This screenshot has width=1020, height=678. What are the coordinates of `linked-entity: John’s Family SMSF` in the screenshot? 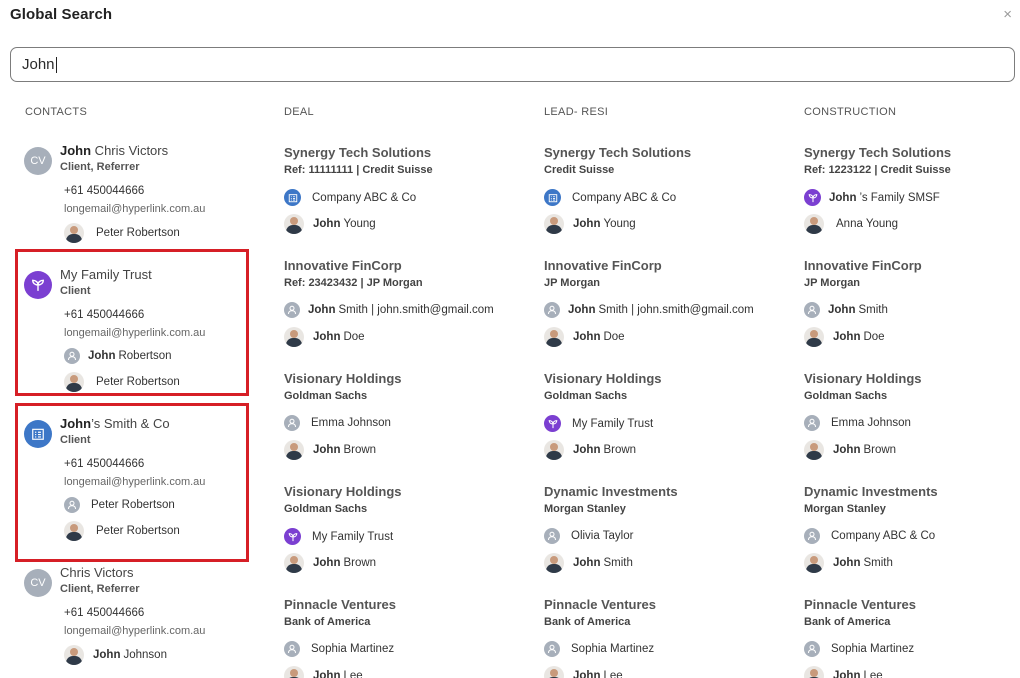 It's located at (872, 197).